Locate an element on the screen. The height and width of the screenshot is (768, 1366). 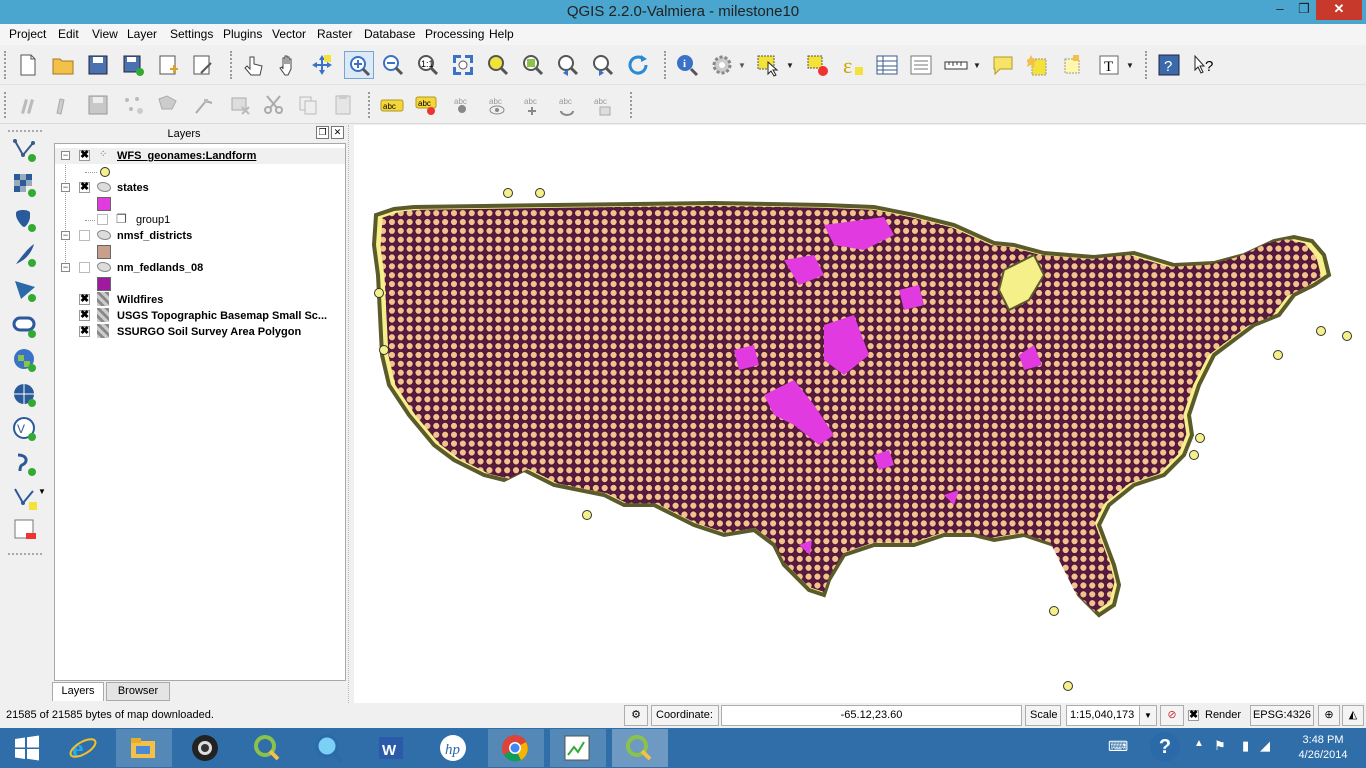
group-visibility-checkbox is located at coordinates (102, 219).